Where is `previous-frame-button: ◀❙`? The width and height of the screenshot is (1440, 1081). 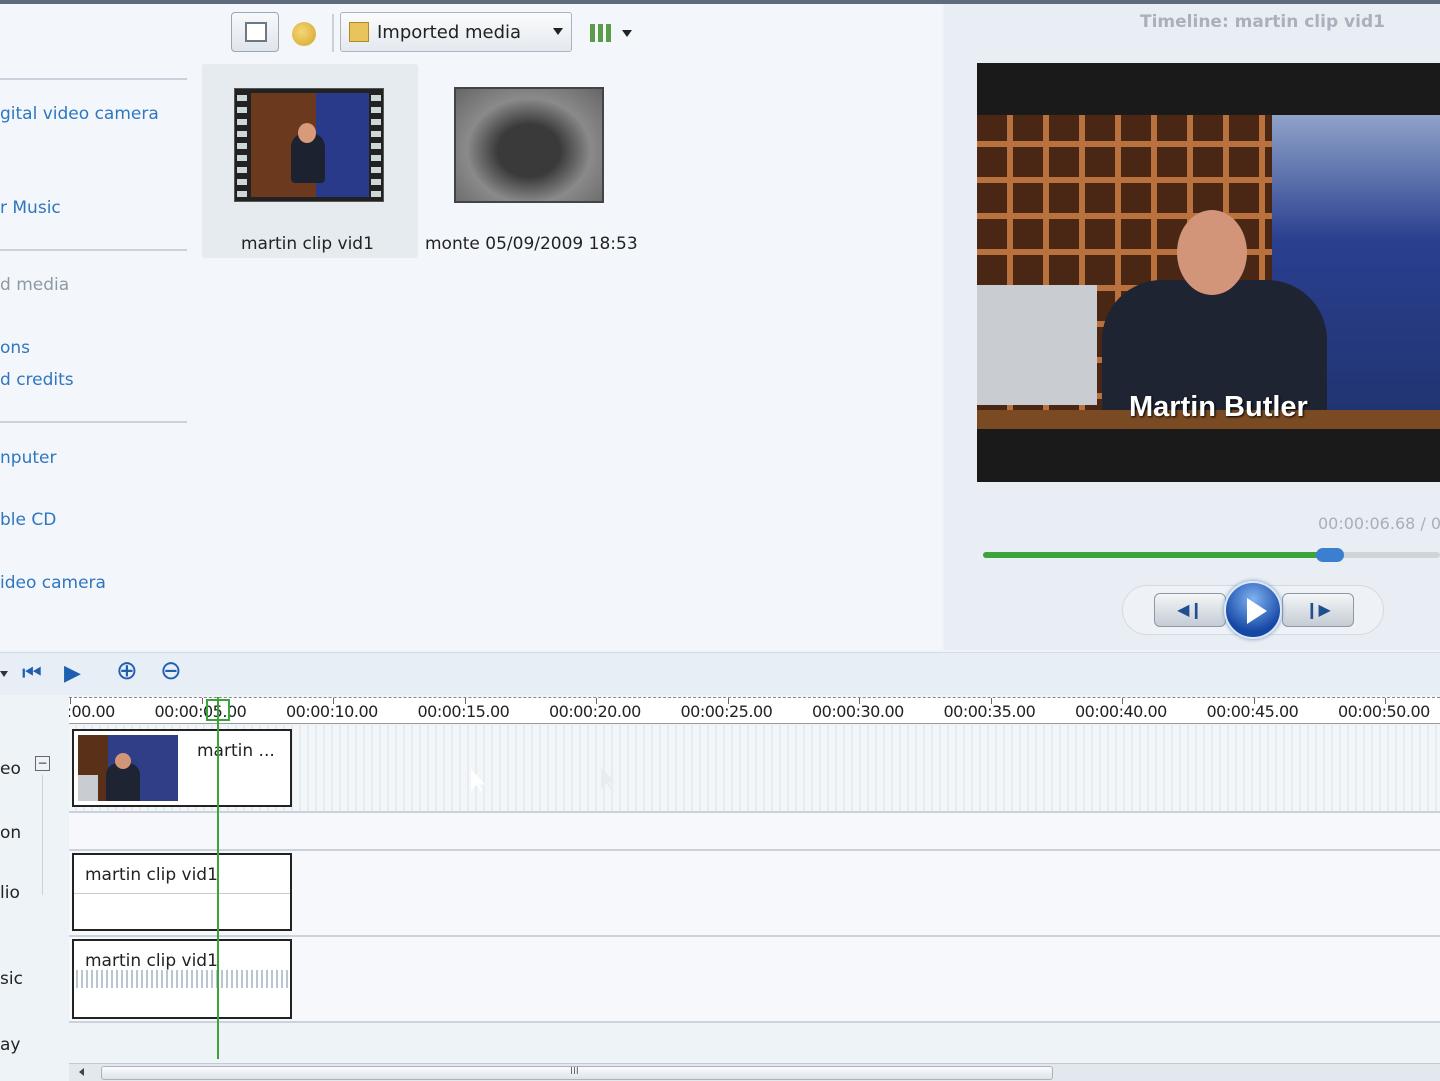 previous-frame-button: ◀❙ is located at coordinates (1190, 610).